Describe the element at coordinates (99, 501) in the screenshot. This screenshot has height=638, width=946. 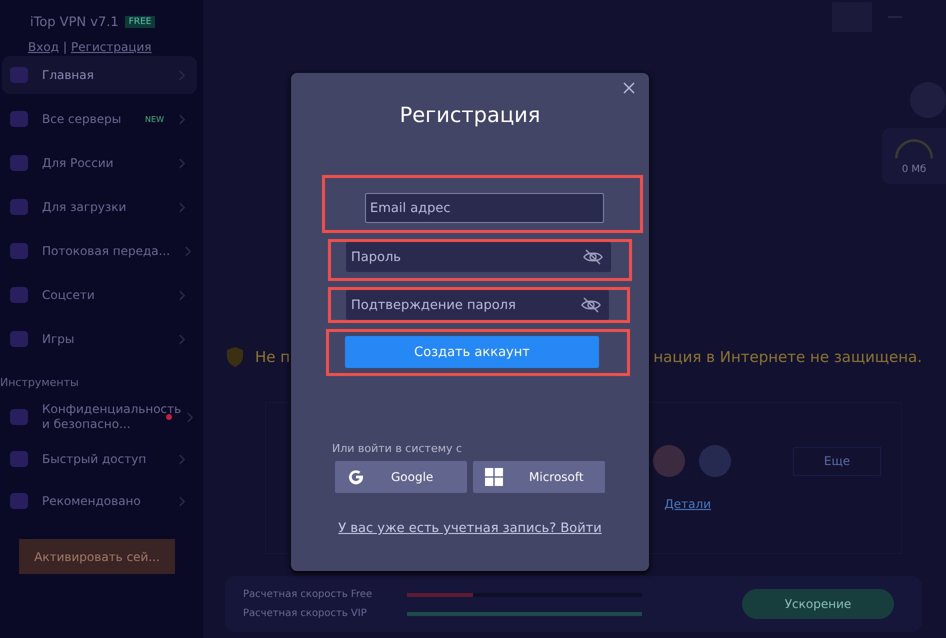
I see `sidebar-item: Рекомендовано` at that location.